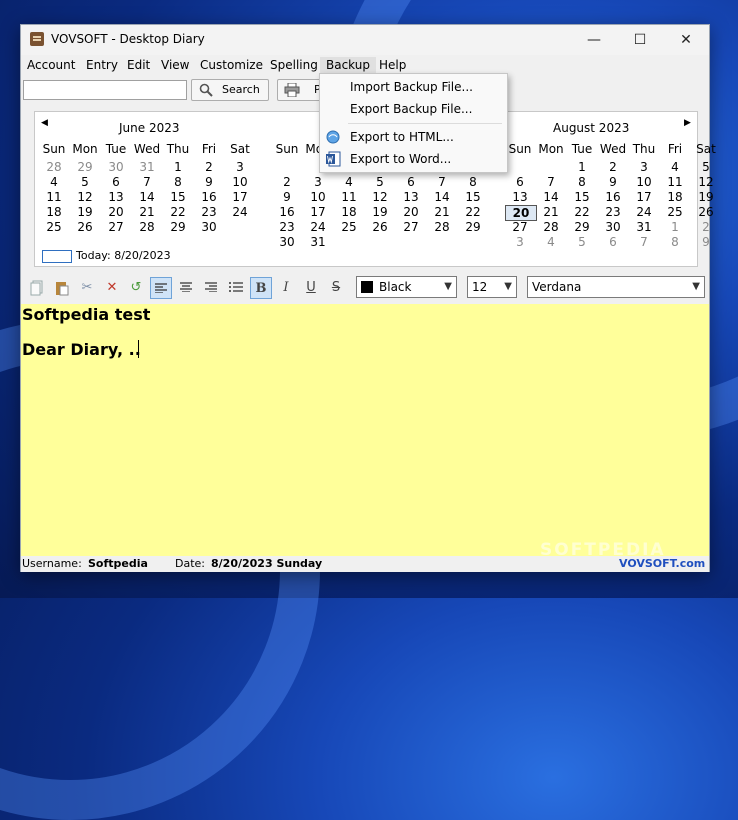 This screenshot has height=820, width=738. I want to click on minimize-button: —, so click(594, 40).